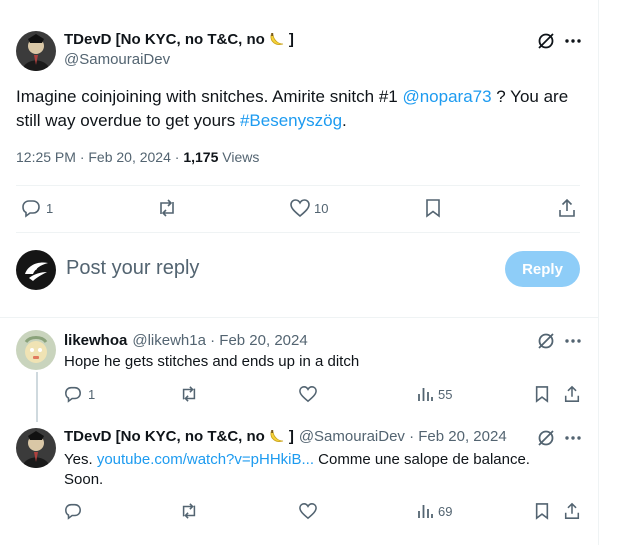  What do you see at coordinates (445, 511) in the screenshot?
I see `views-count: 69` at bounding box center [445, 511].